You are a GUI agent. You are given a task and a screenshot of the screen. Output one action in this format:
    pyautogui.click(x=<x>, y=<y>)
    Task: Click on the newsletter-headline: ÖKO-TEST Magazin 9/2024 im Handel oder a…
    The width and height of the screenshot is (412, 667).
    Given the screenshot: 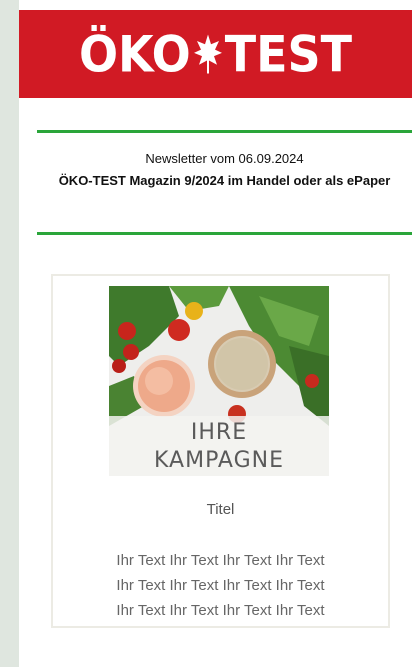 What is the action you would take?
    pyautogui.click(x=224, y=181)
    